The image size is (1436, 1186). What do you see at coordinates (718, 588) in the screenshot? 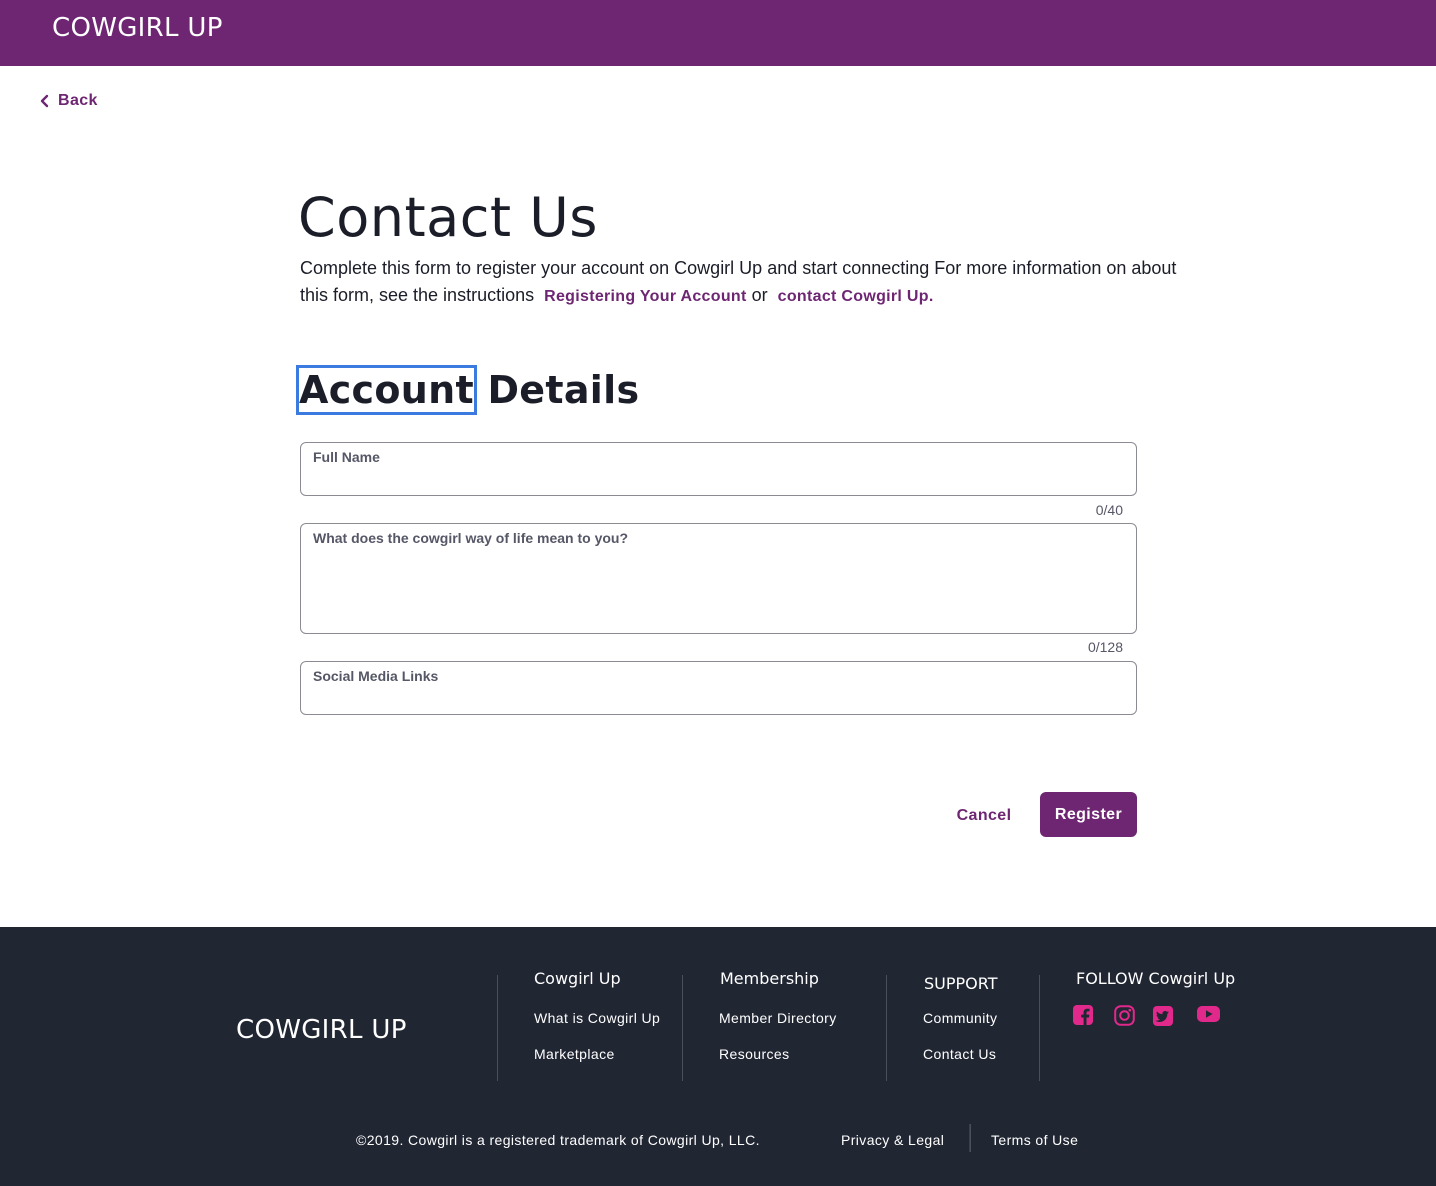
I see `cowgirl-way-textarea` at bounding box center [718, 588].